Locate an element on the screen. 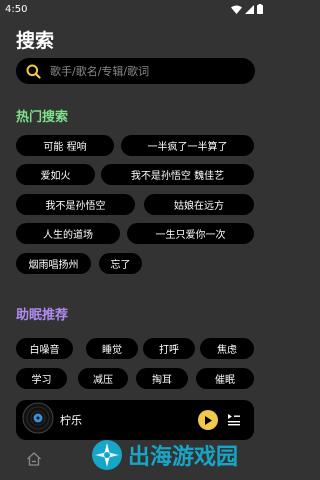  status-bar: 4:50 is located at coordinates (135, 9).